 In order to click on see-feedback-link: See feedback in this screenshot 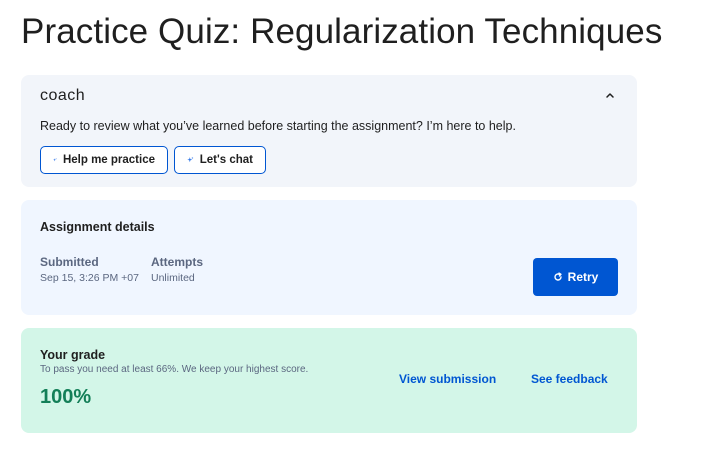, I will do `click(569, 379)`.